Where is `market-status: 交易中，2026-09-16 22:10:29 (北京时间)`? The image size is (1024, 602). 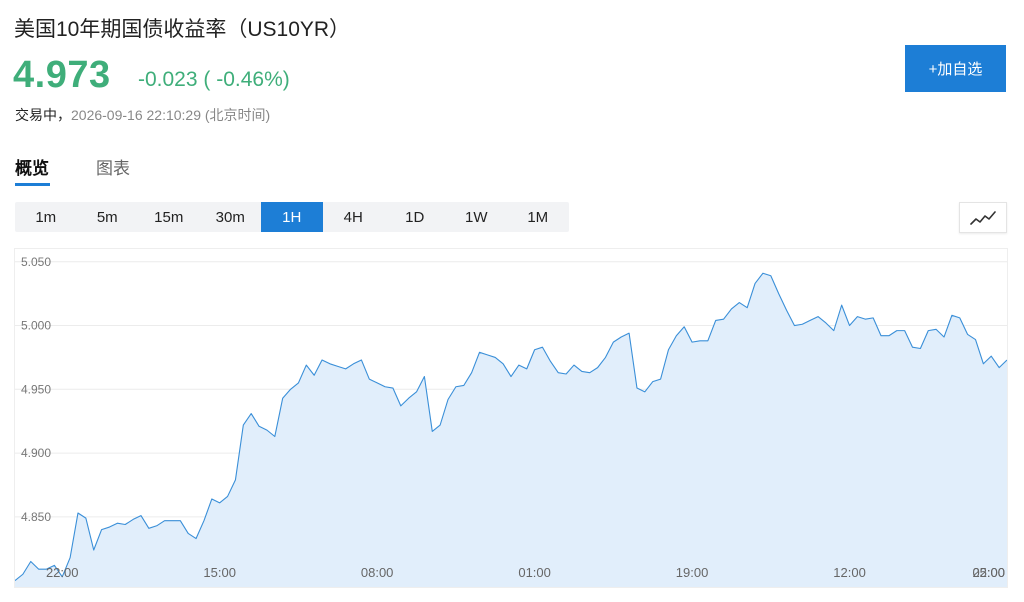 market-status: 交易中，2026-09-16 22:10:29 (北京时间) is located at coordinates (142, 115).